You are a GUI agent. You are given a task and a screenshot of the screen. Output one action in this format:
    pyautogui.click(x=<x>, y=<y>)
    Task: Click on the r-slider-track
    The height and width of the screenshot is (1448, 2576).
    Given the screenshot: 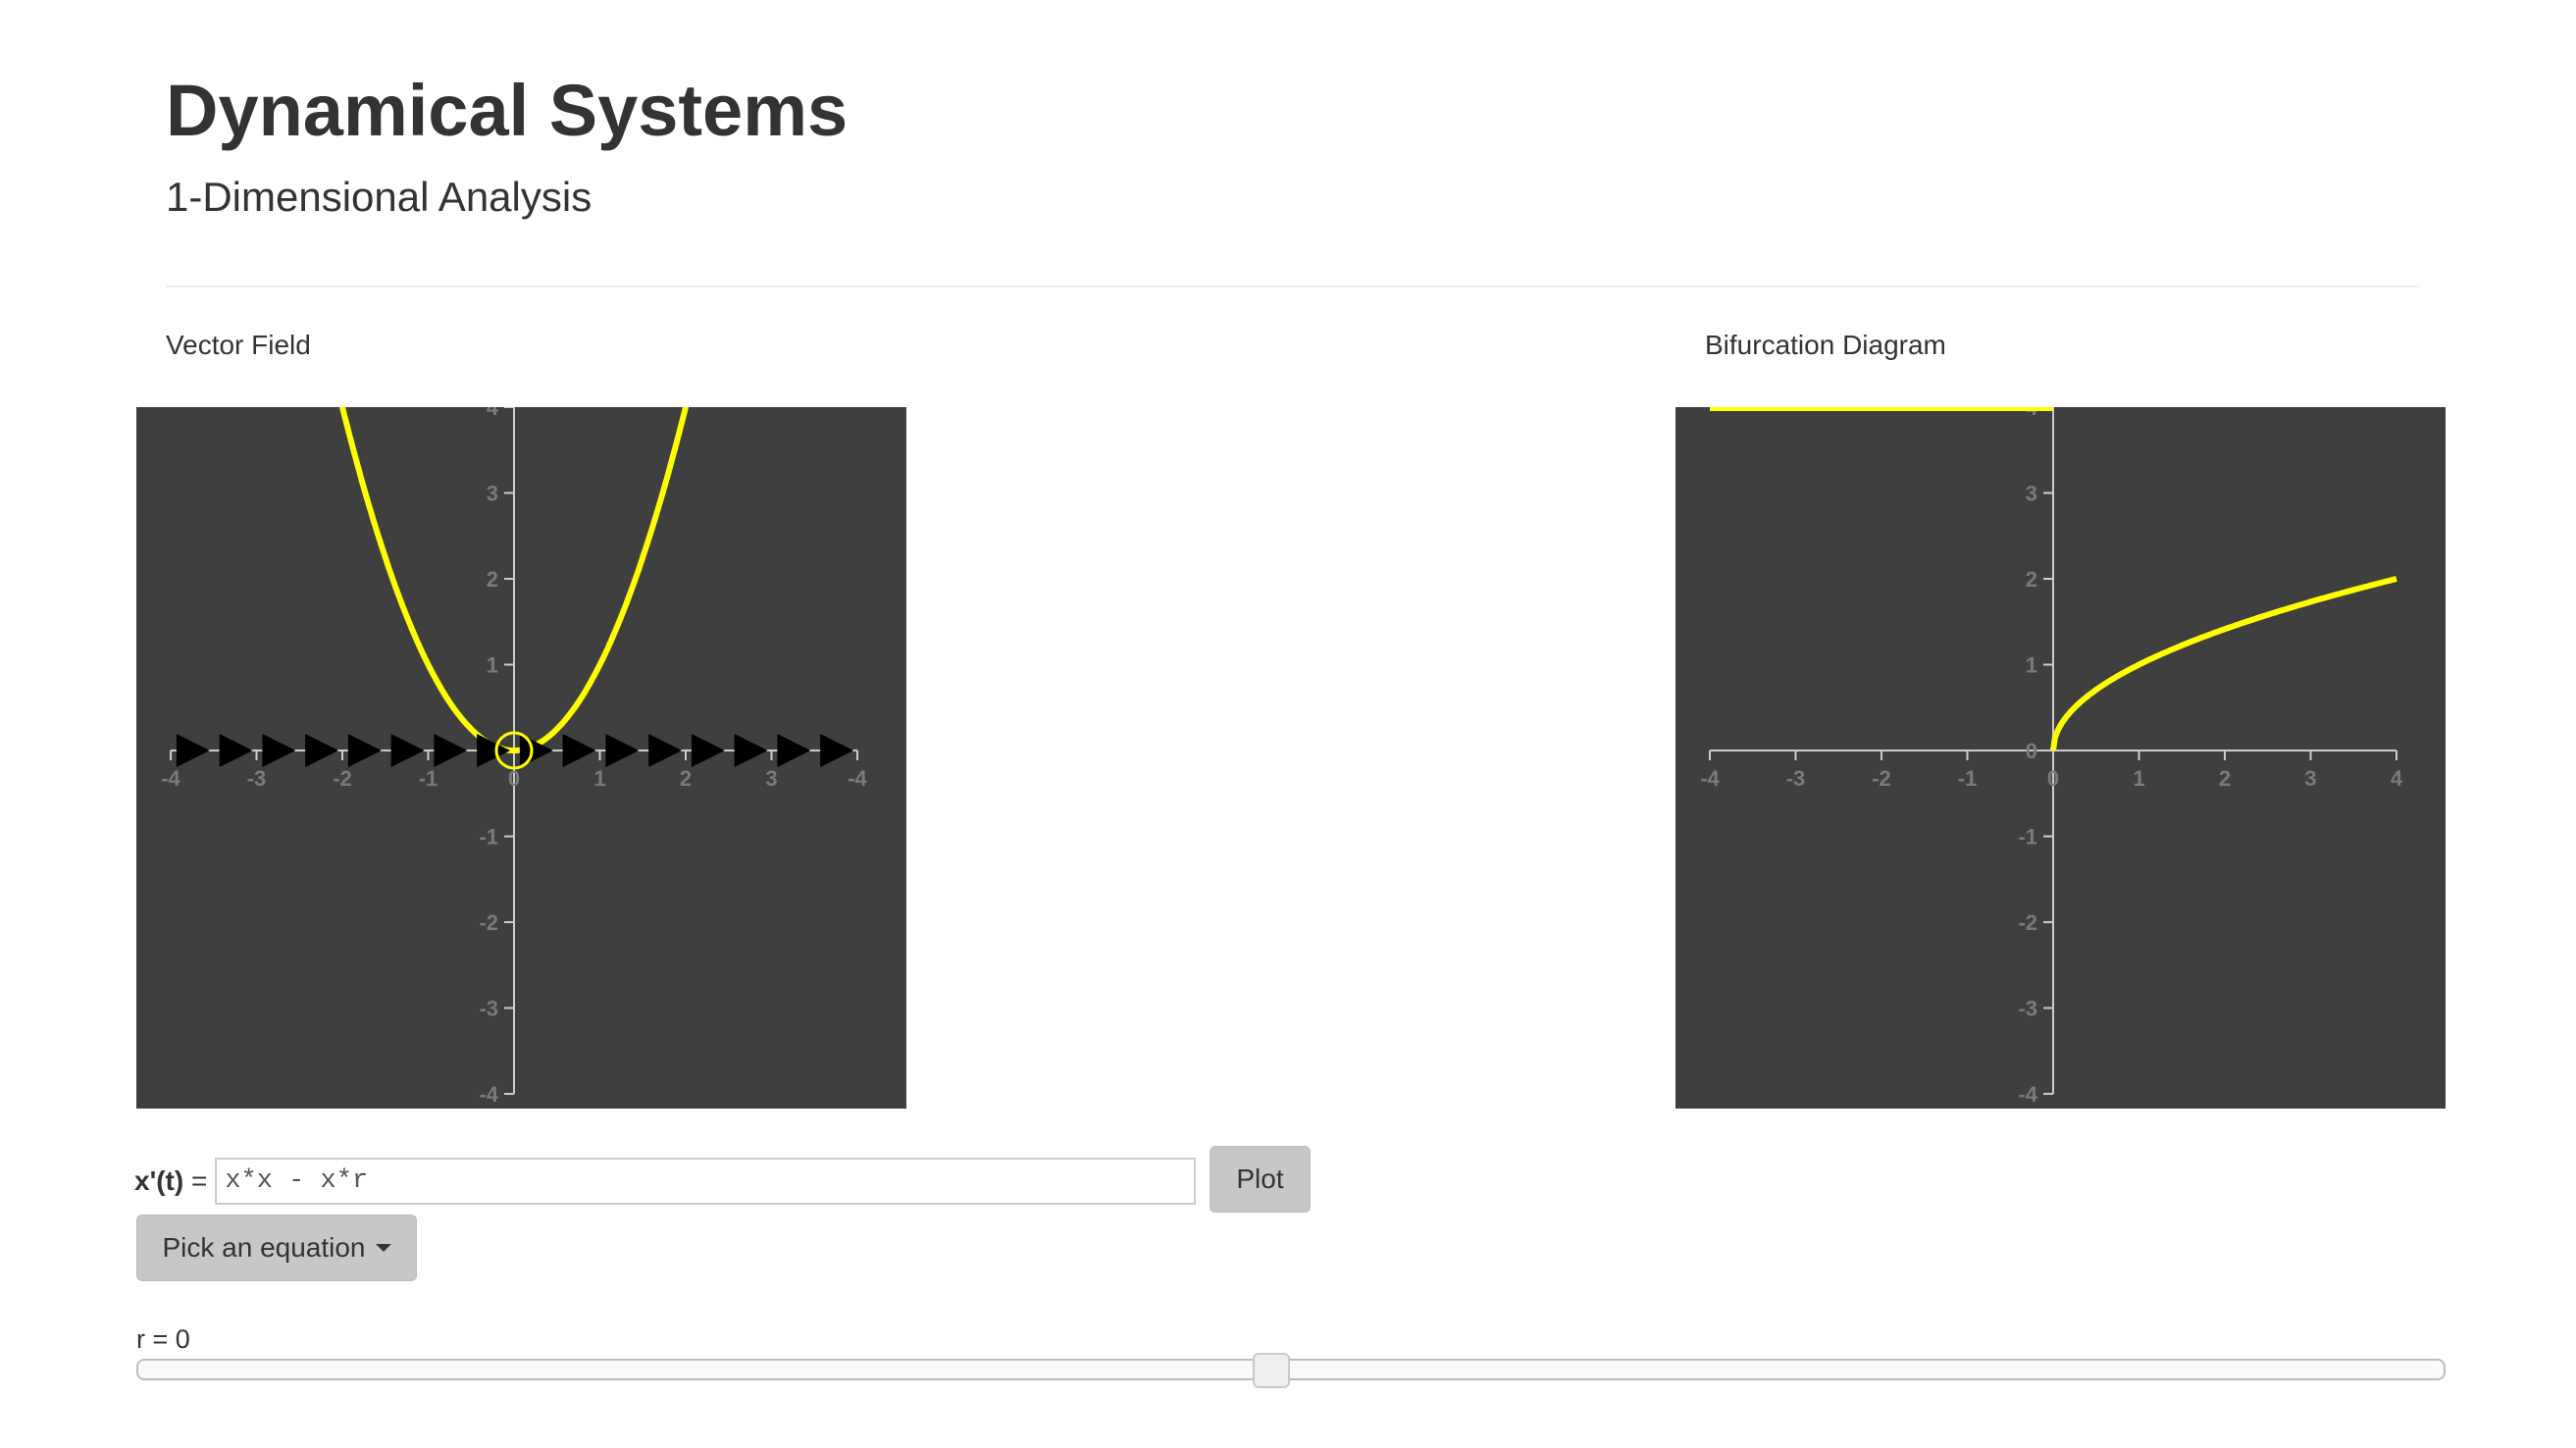 What is the action you would take?
    pyautogui.click(x=1291, y=1369)
    